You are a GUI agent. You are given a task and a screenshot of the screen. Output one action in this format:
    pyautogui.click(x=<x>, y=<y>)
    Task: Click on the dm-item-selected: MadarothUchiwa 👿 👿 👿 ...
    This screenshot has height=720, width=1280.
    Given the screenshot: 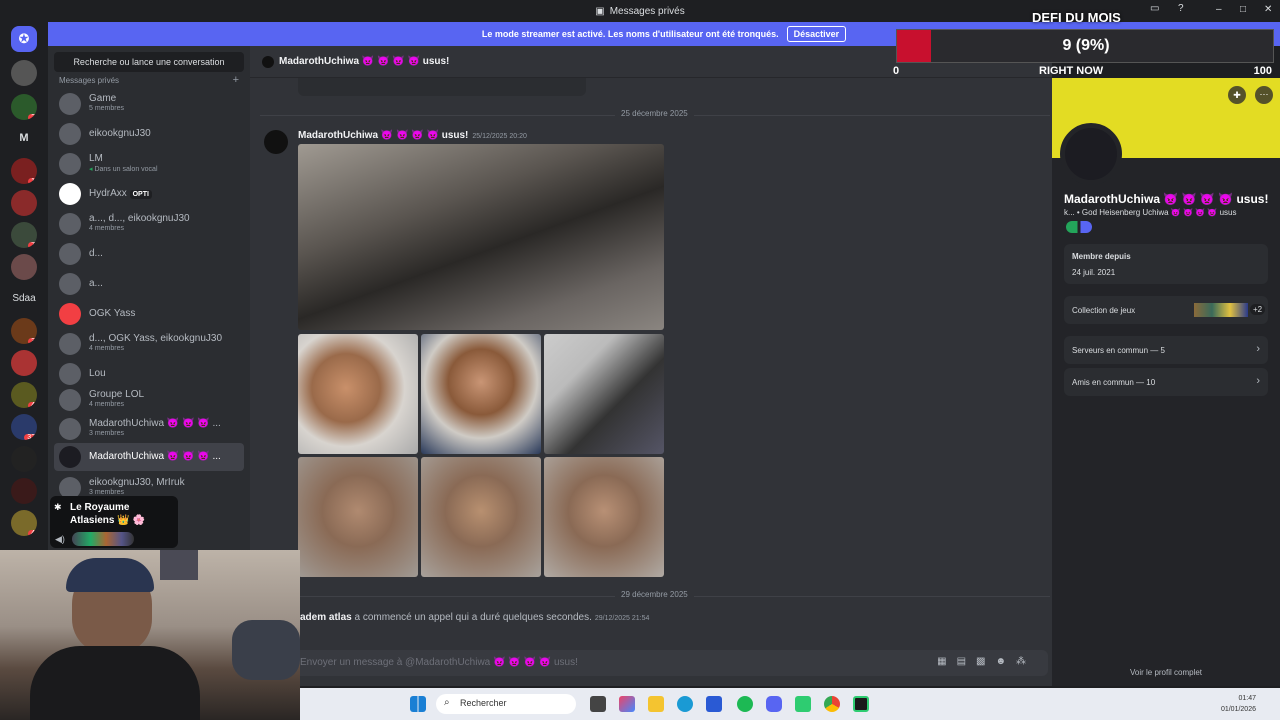 What is the action you would take?
    pyautogui.click(x=149, y=457)
    